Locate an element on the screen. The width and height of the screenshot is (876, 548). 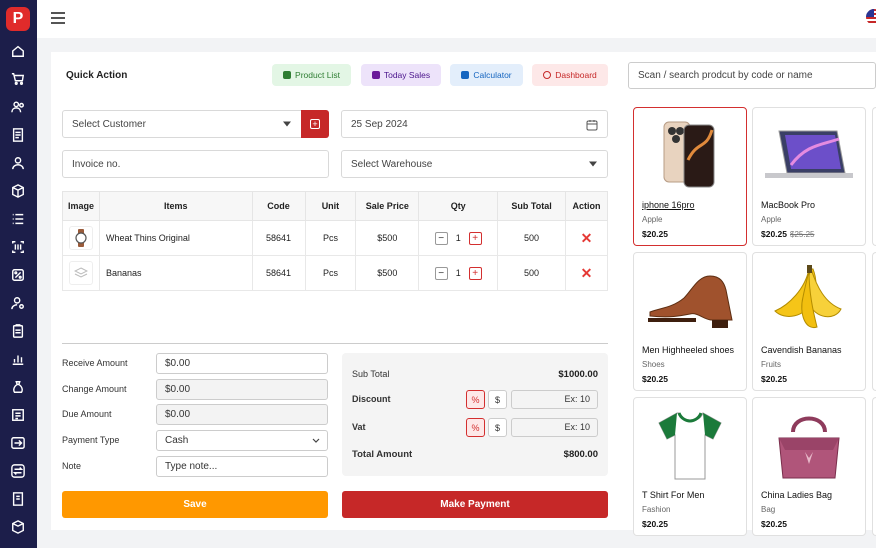
us-flag-icon is located at coordinates (871, 17).